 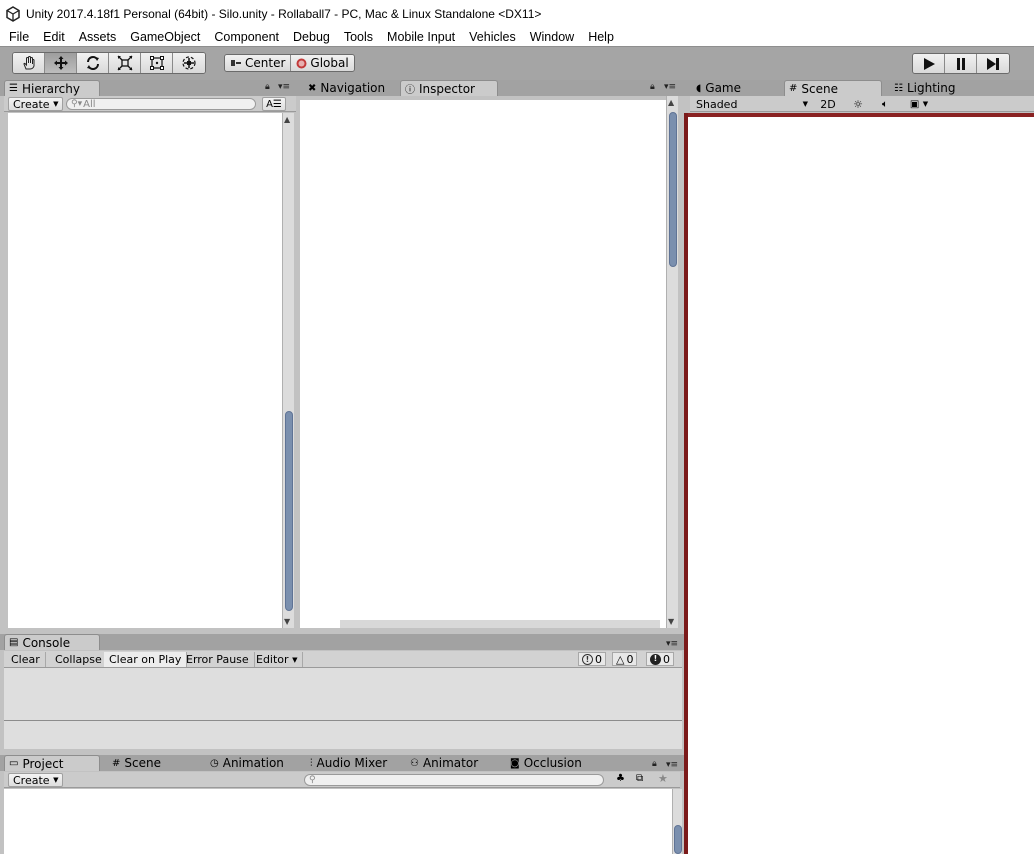 I want to click on hierarchy-tabstrip: ☰ Hierarchy 🔒︎ ▾≡, so click(x=148, y=88).